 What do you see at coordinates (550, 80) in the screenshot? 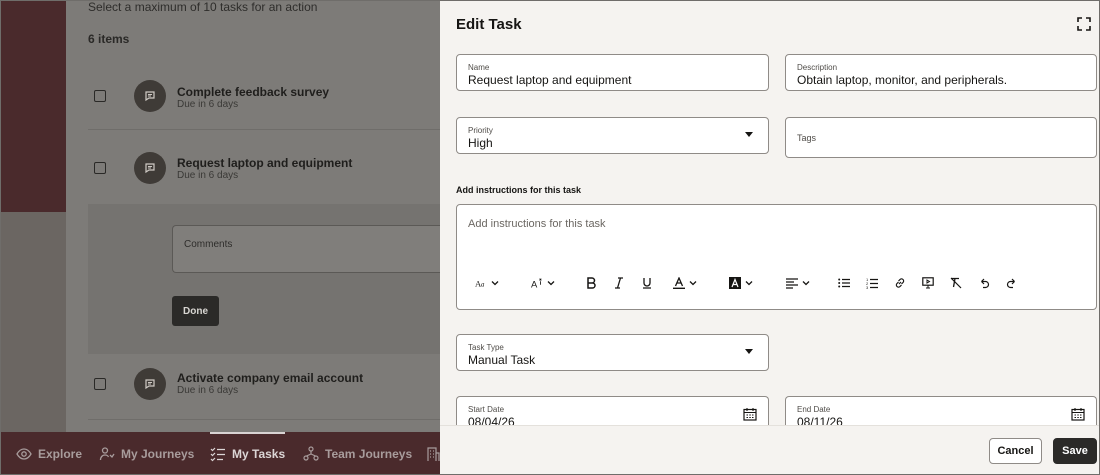
I see `name-value: Request laptop and equipment` at bounding box center [550, 80].